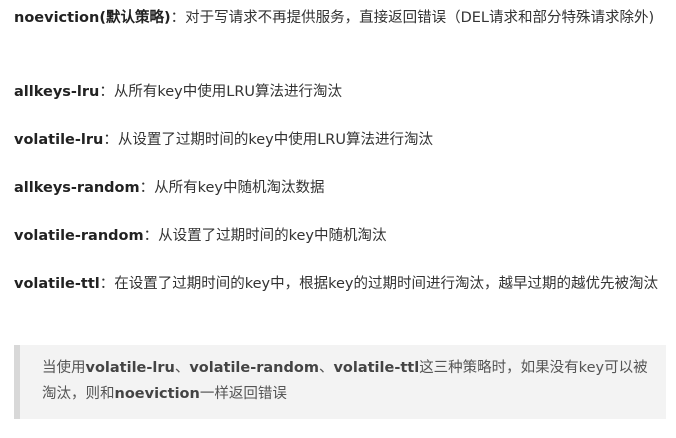 Image resolution: width=676 pixels, height=438 pixels. Describe the element at coordinates (57, 92) in the screenshot. I see `policy-name: allkeys-lru` at that location.